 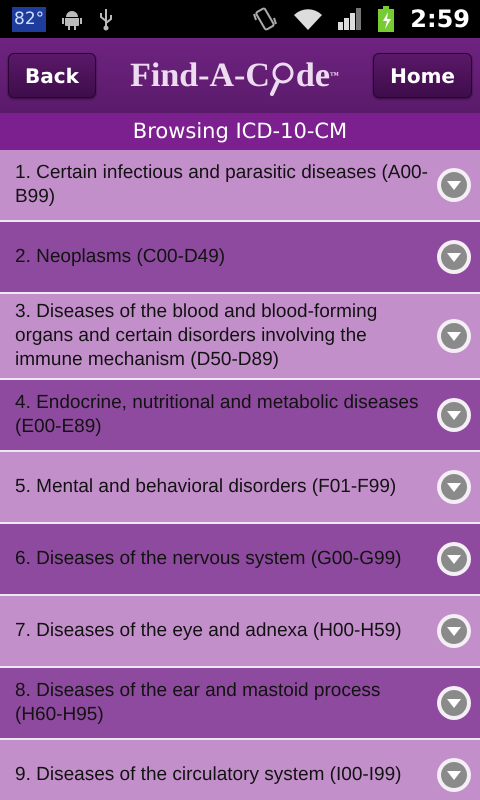 What do you see at coordinates (208, 559) in the screenshot?
I see `chapter-title: 6. Diseases of the nervous system (G00-G99)` at bounding box center [208, 559].